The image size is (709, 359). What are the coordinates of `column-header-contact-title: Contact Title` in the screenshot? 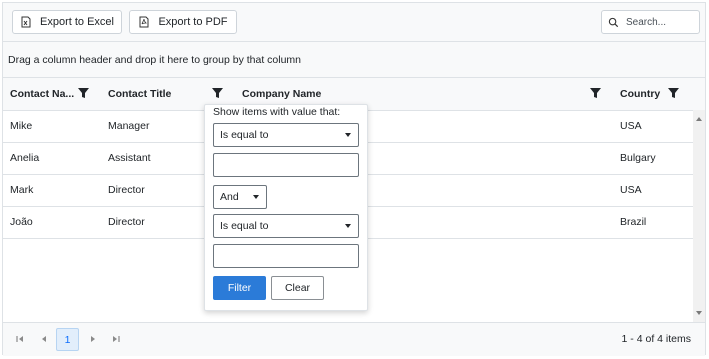 It's located at (139, 94).